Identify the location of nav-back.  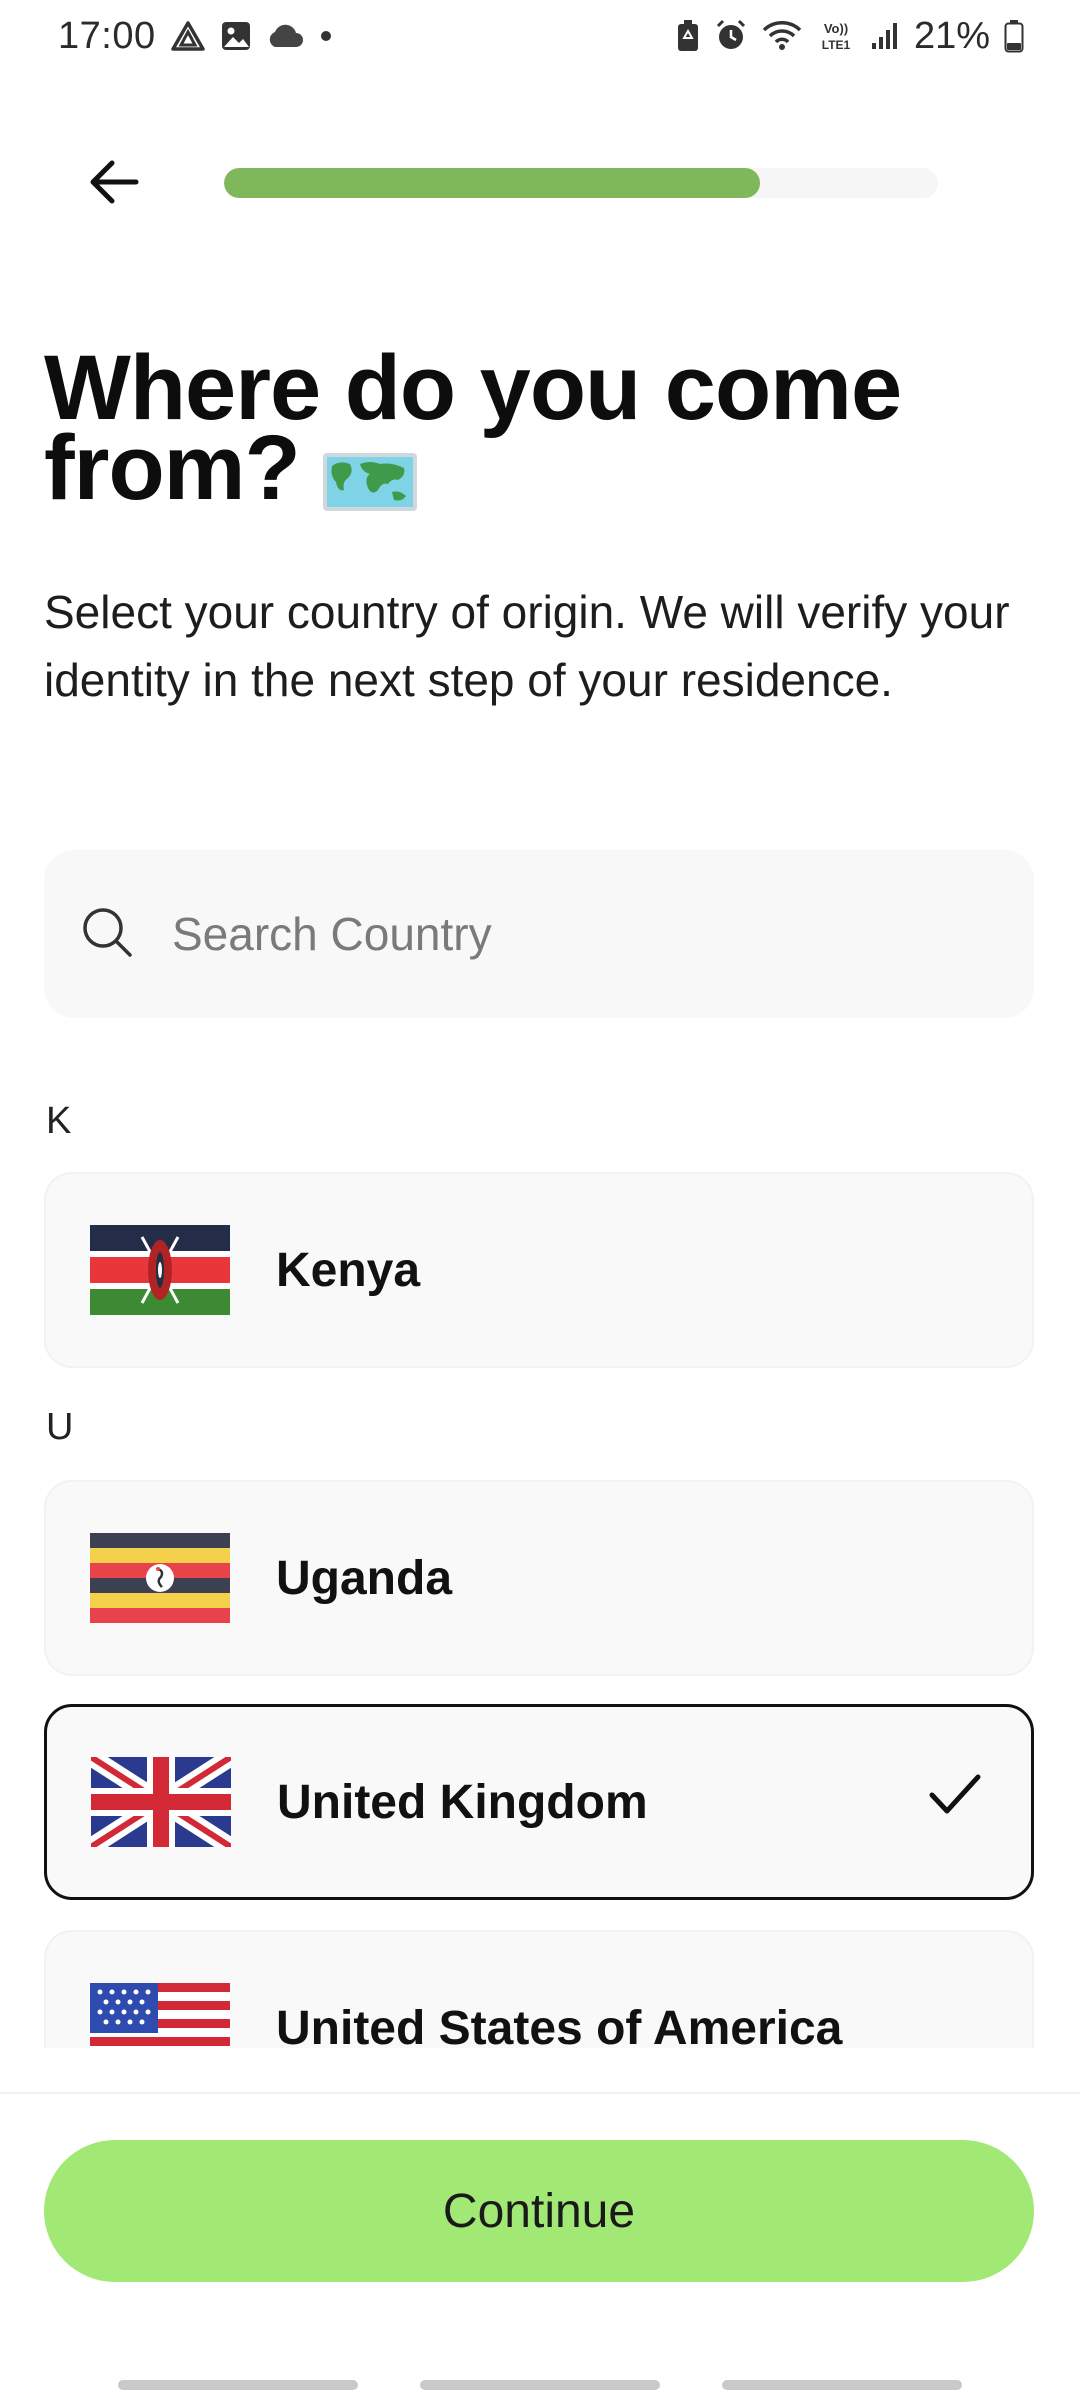
(842, 2385).